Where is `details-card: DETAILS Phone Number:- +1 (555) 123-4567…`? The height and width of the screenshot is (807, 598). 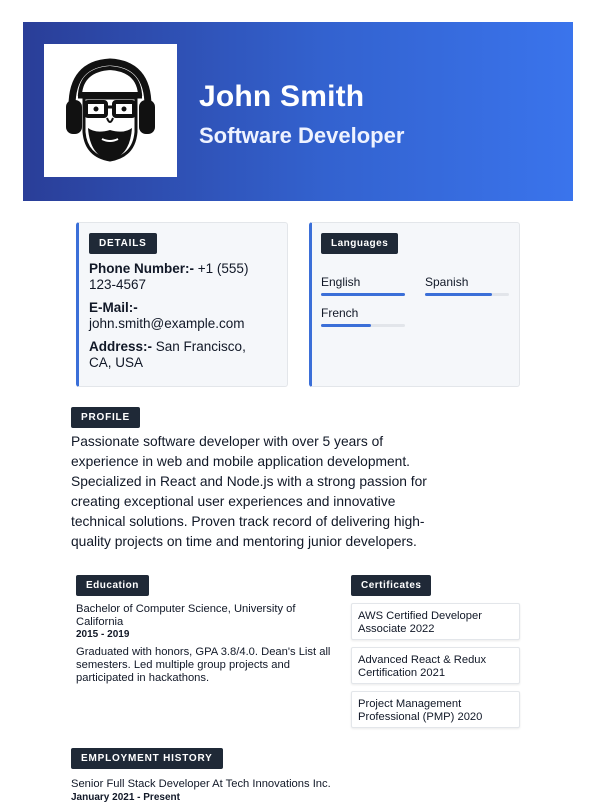
details-card: DETAILS Phone Number:- +1 (555) 123-4567… is located at coordinates (182, 304).